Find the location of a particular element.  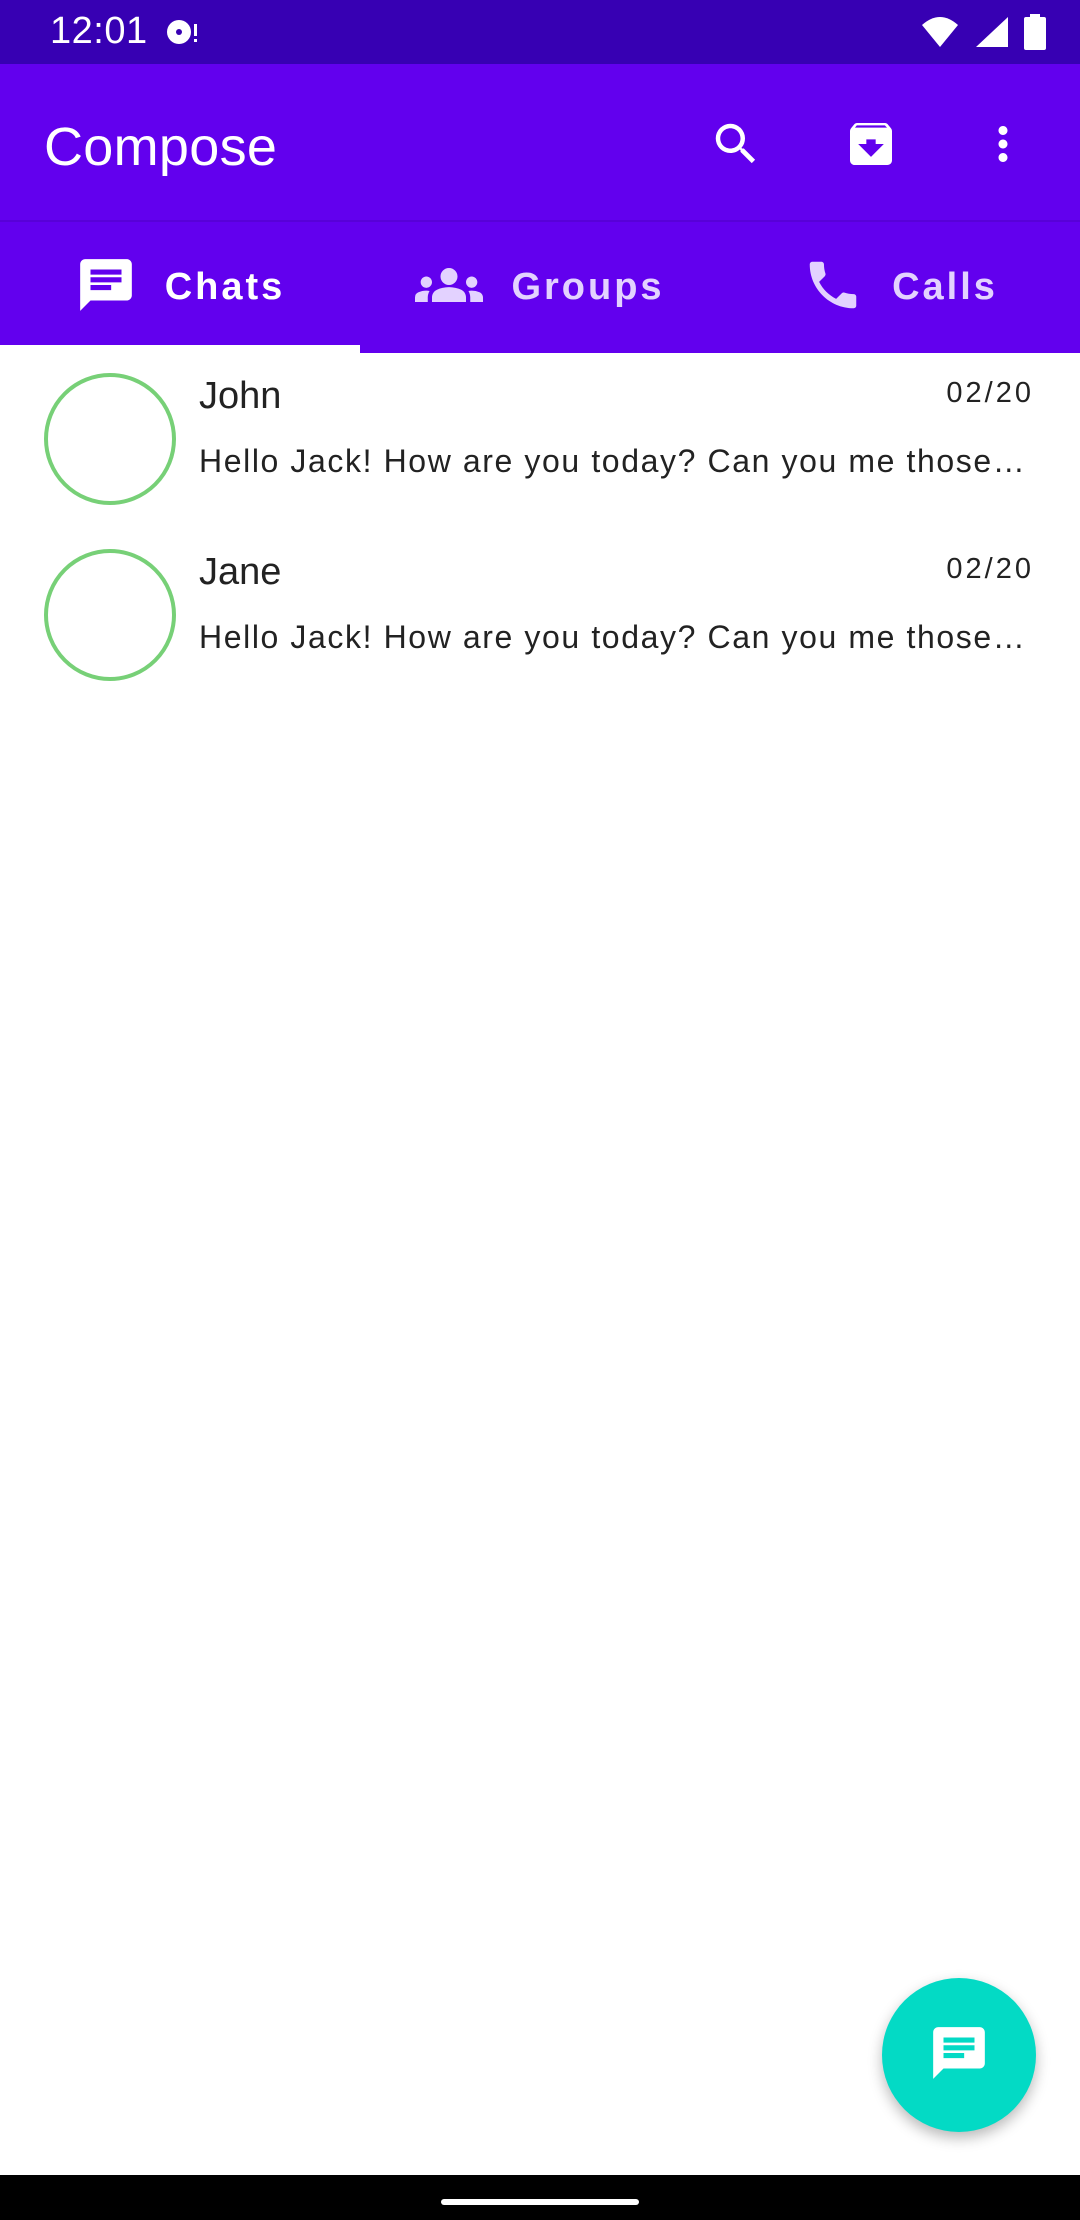

wifi-icon is located at coordinates (940, 34).